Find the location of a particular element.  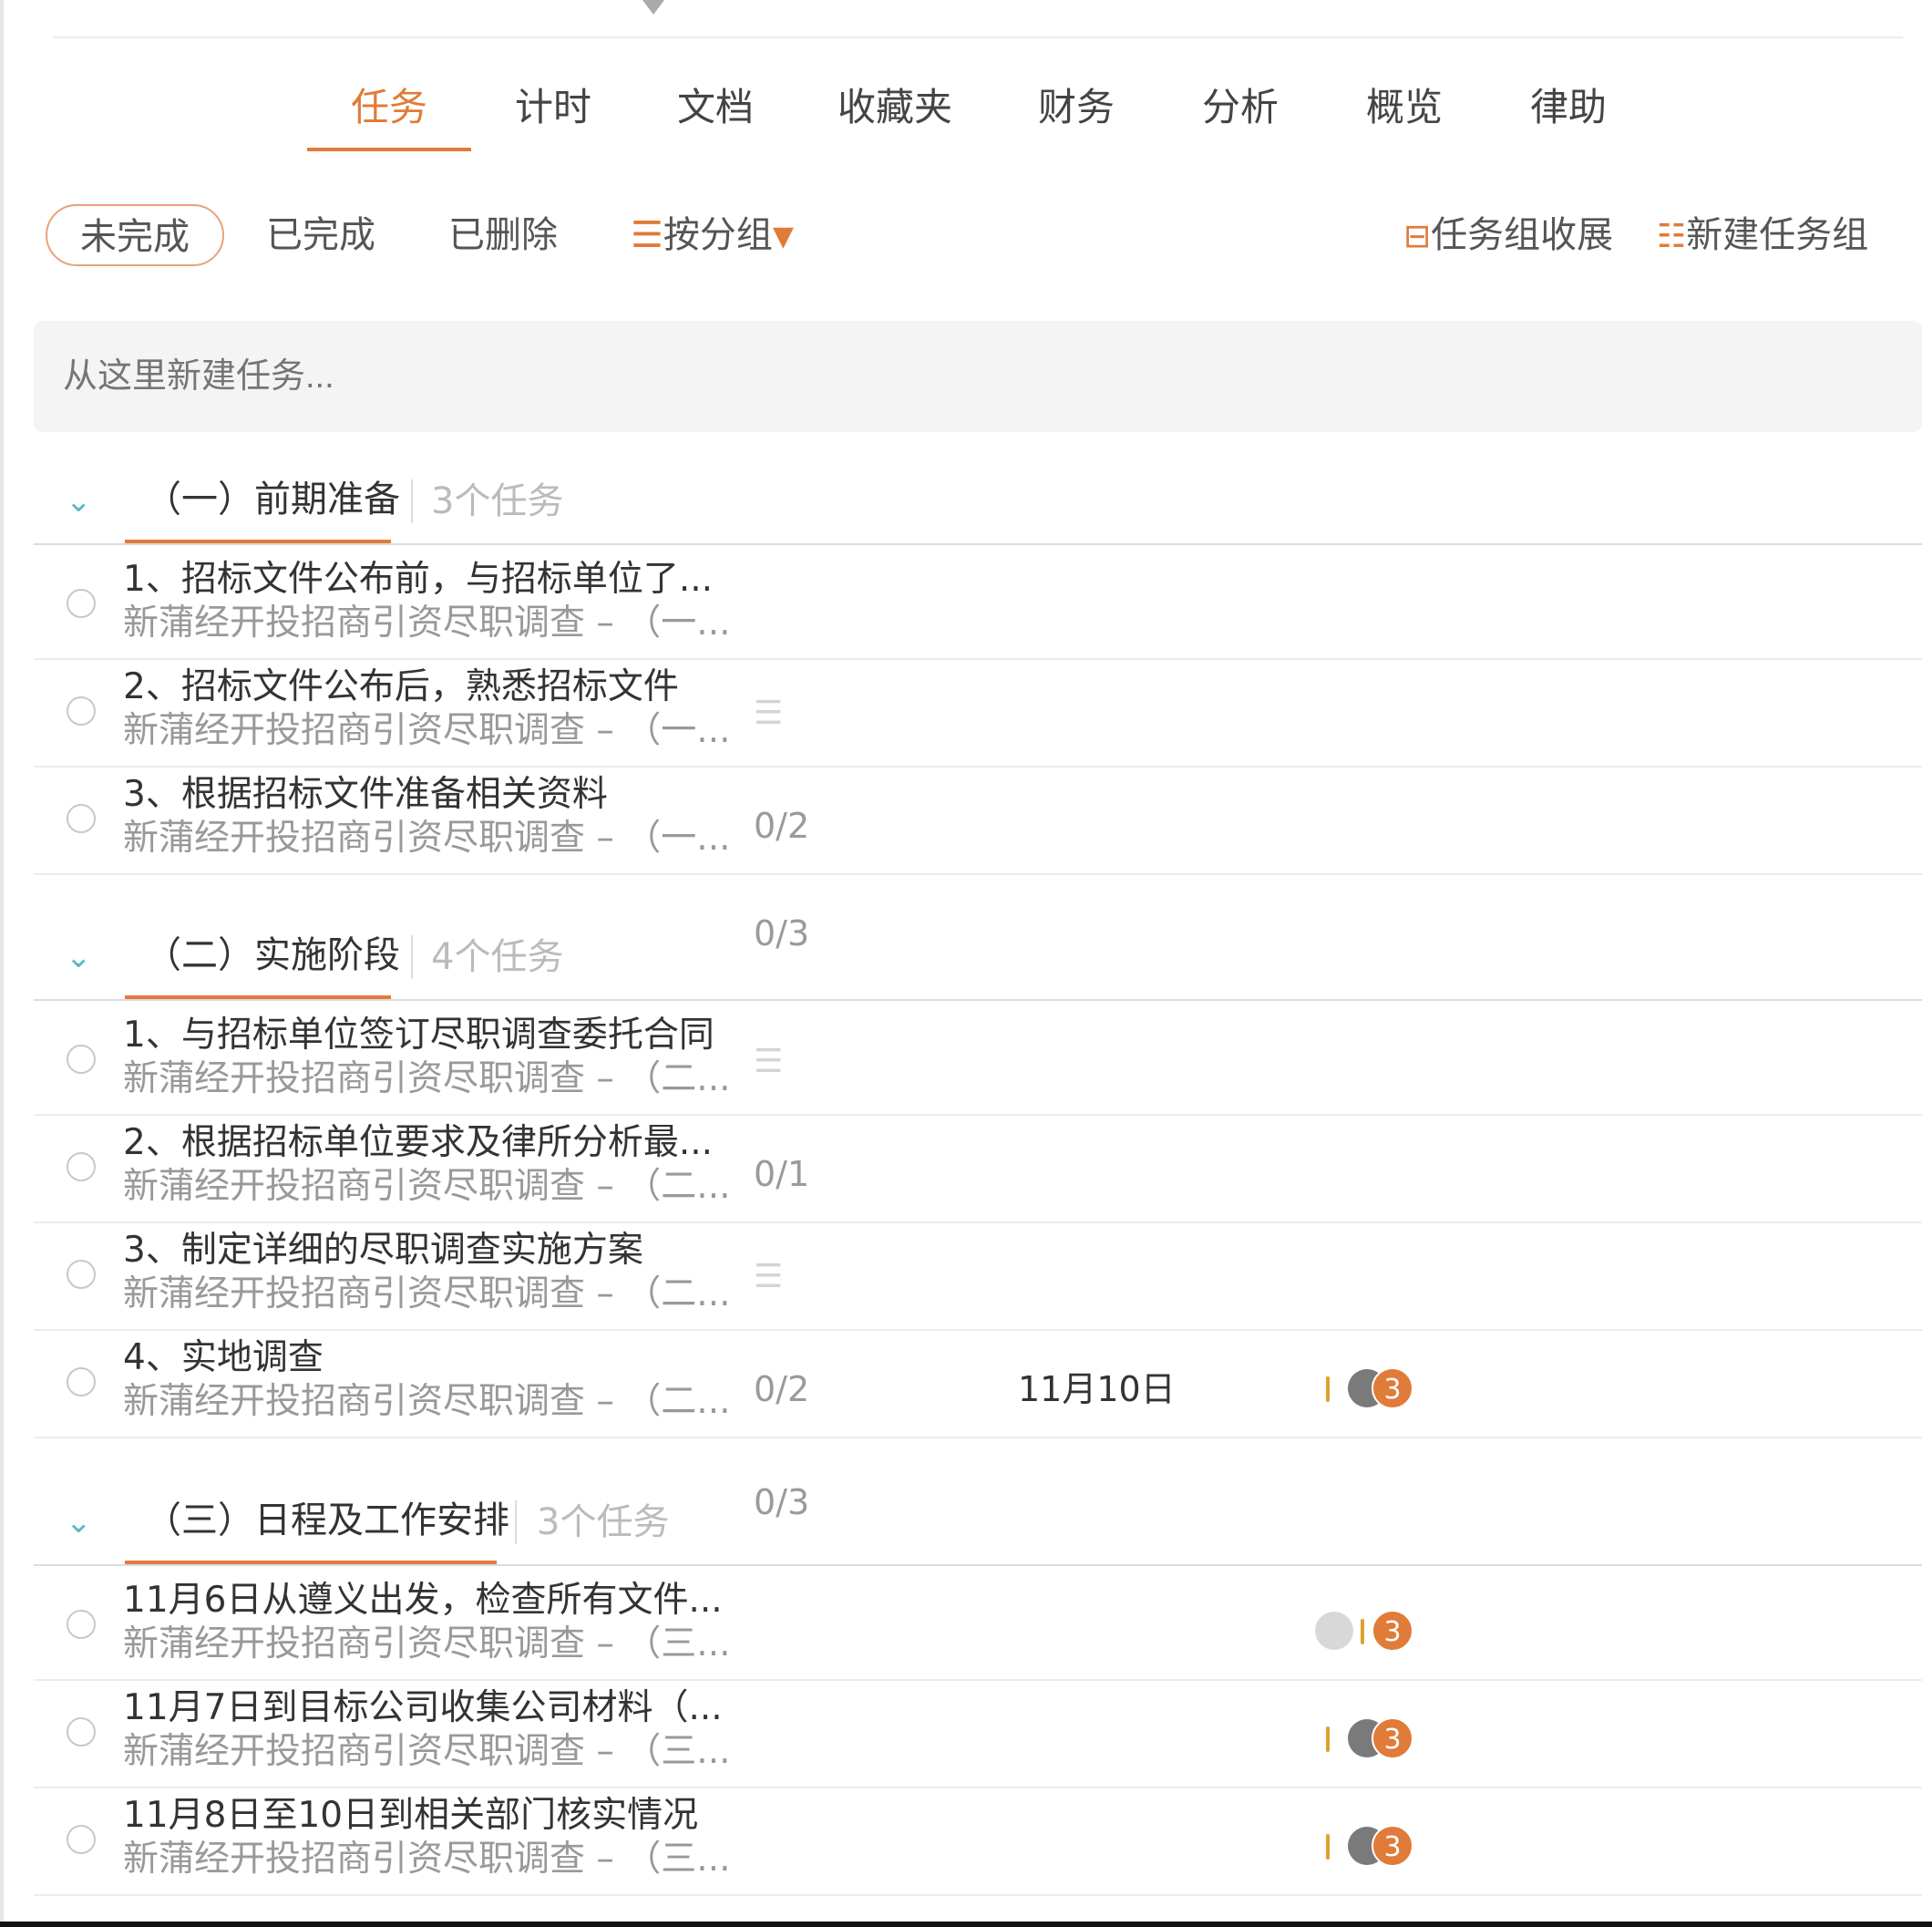

collapse-groups-button: ⊟任务组收展 is located at coordinates (1508, 236).